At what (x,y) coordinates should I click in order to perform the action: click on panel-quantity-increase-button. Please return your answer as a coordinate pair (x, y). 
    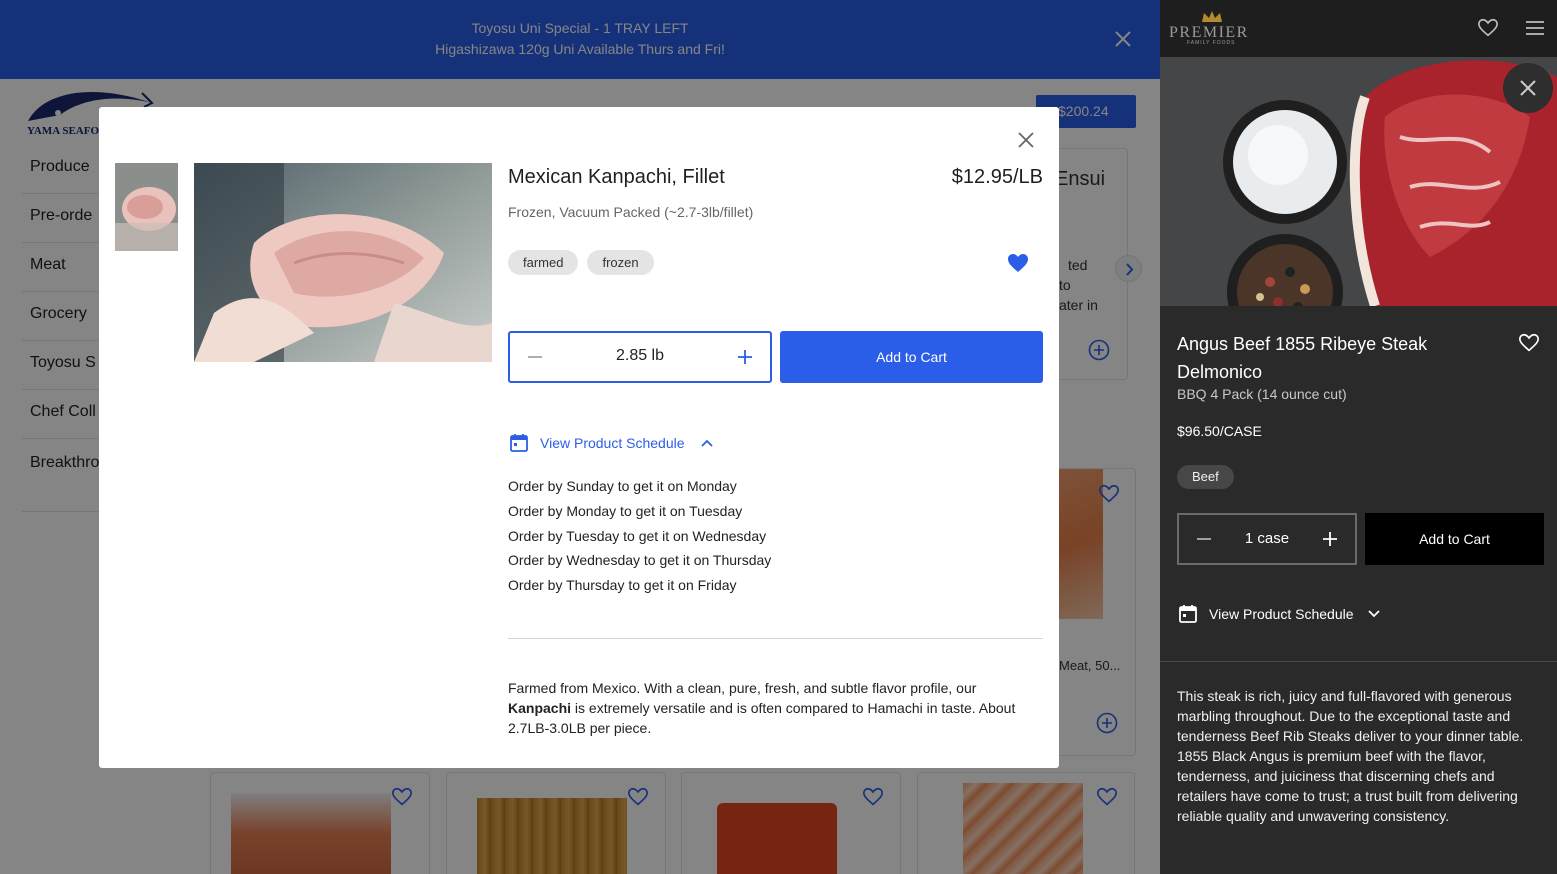
    Looking at the image, I should click on (1330, 539).